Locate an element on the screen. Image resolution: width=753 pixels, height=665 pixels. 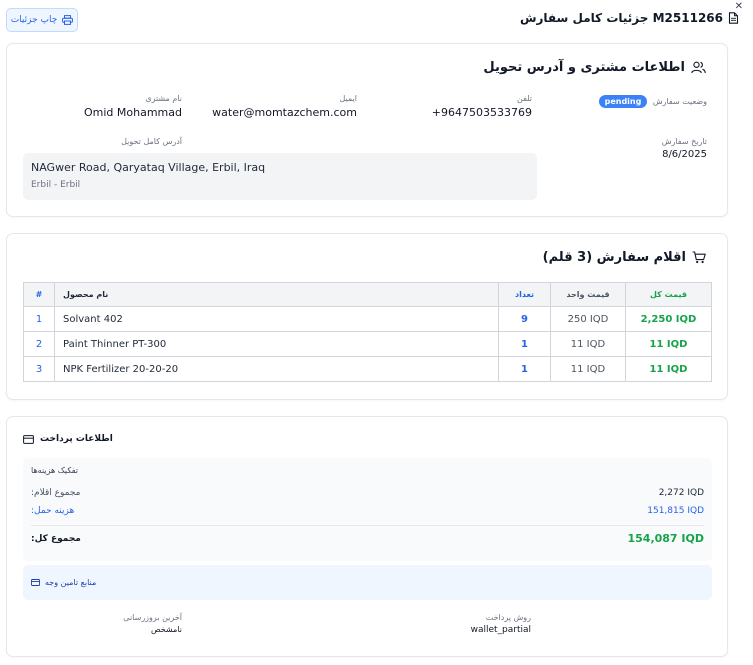
phone-field: تلفن +9647503533769 is located at coordinates (452, 106).